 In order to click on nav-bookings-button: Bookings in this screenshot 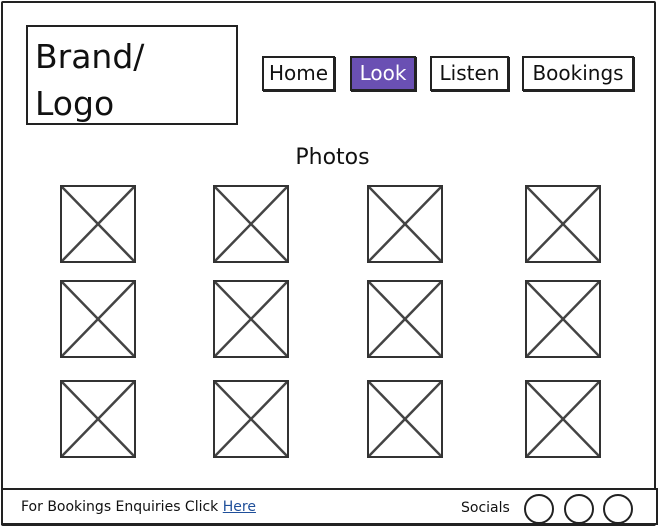, I will do `click(578, 73)`.